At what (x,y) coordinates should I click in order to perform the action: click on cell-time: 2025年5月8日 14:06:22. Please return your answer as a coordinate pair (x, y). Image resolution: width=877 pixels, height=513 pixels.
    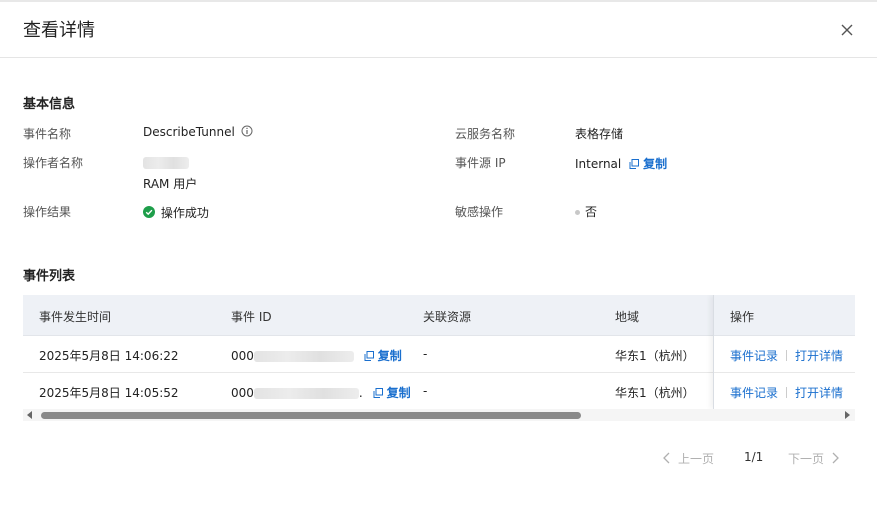
    Looking at the image, I should click on (109, 356).